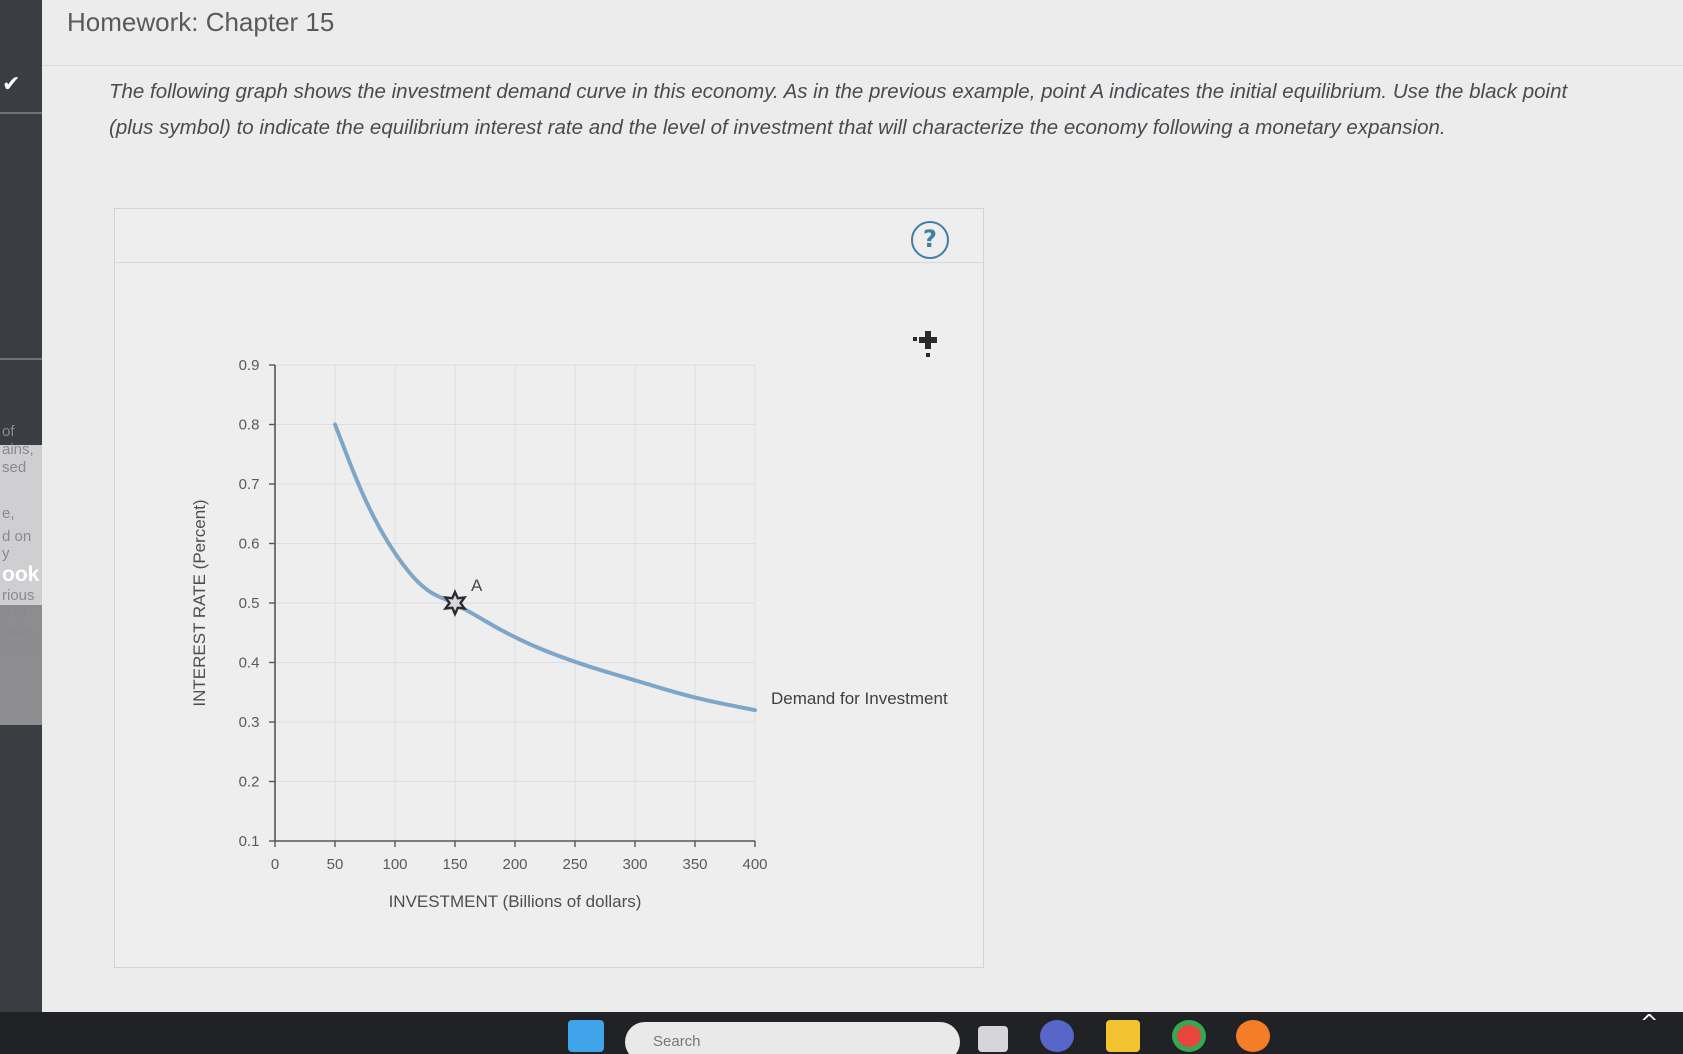 This screenshot has width=1683, height=1054. What do you see at coordinates (859, 698) in the screenshot?
I see `curve-label: Demand for Investment` at bounding box center [859, 698].